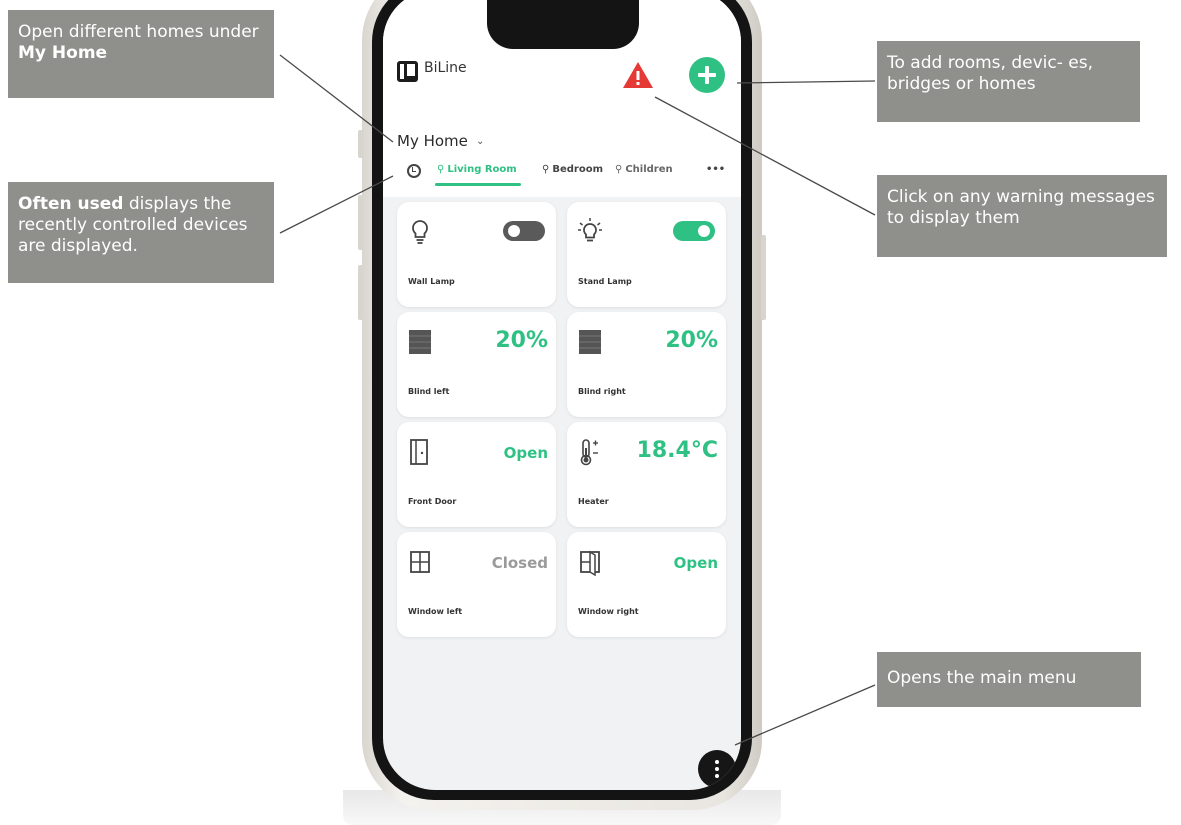  What do you see at coordinates (478, 184) in the screenshot?
I see `active-tab-indicator` at bounding box center [478, 184].